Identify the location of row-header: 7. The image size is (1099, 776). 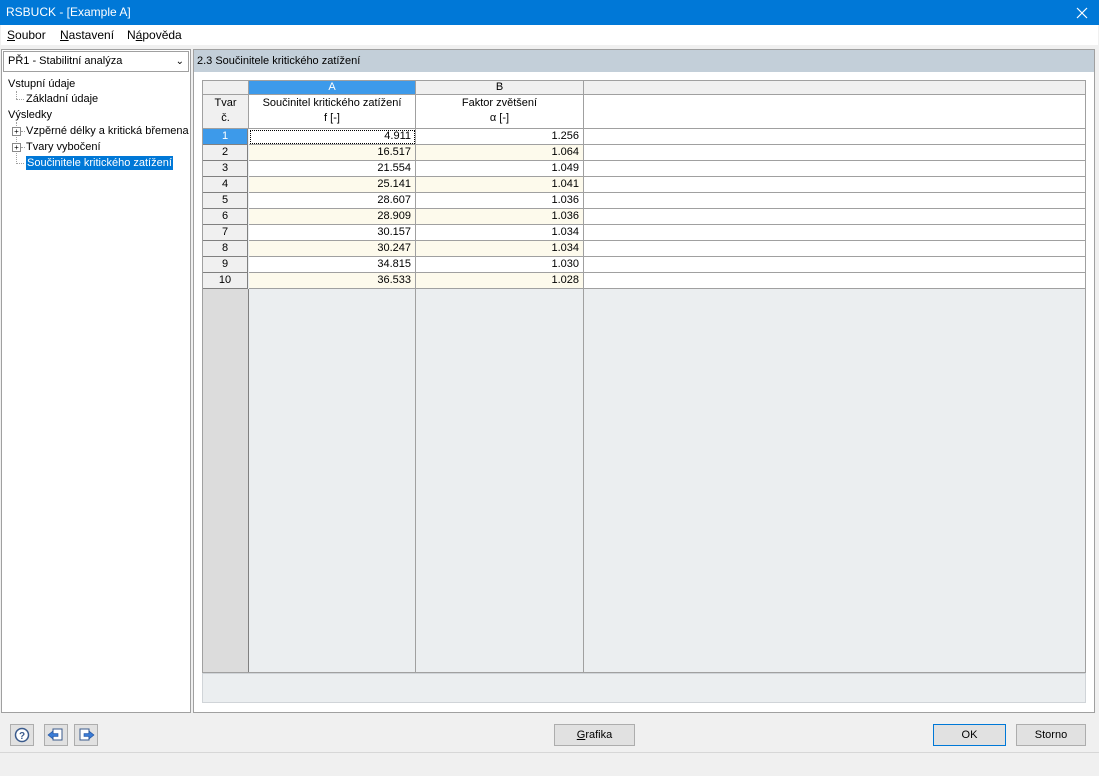
(225, 233).